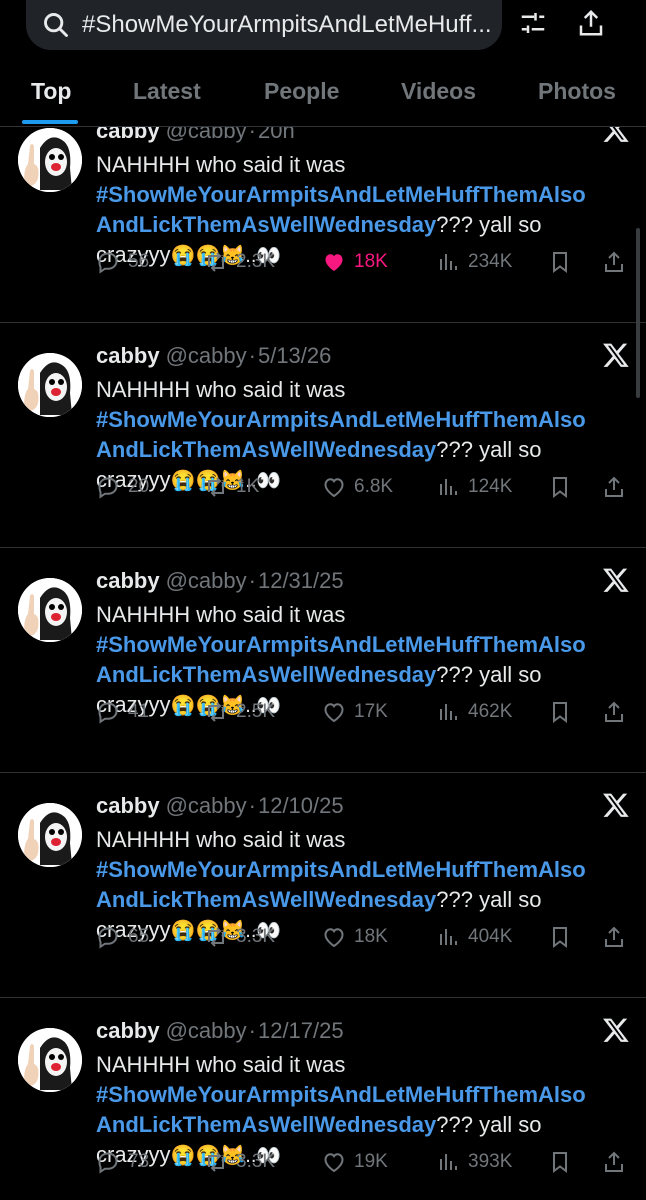  What do you see at coordinates (294, 355) in the screenshot?
I see `timestamp: 5/13/26` at bounding box center [294, 355].